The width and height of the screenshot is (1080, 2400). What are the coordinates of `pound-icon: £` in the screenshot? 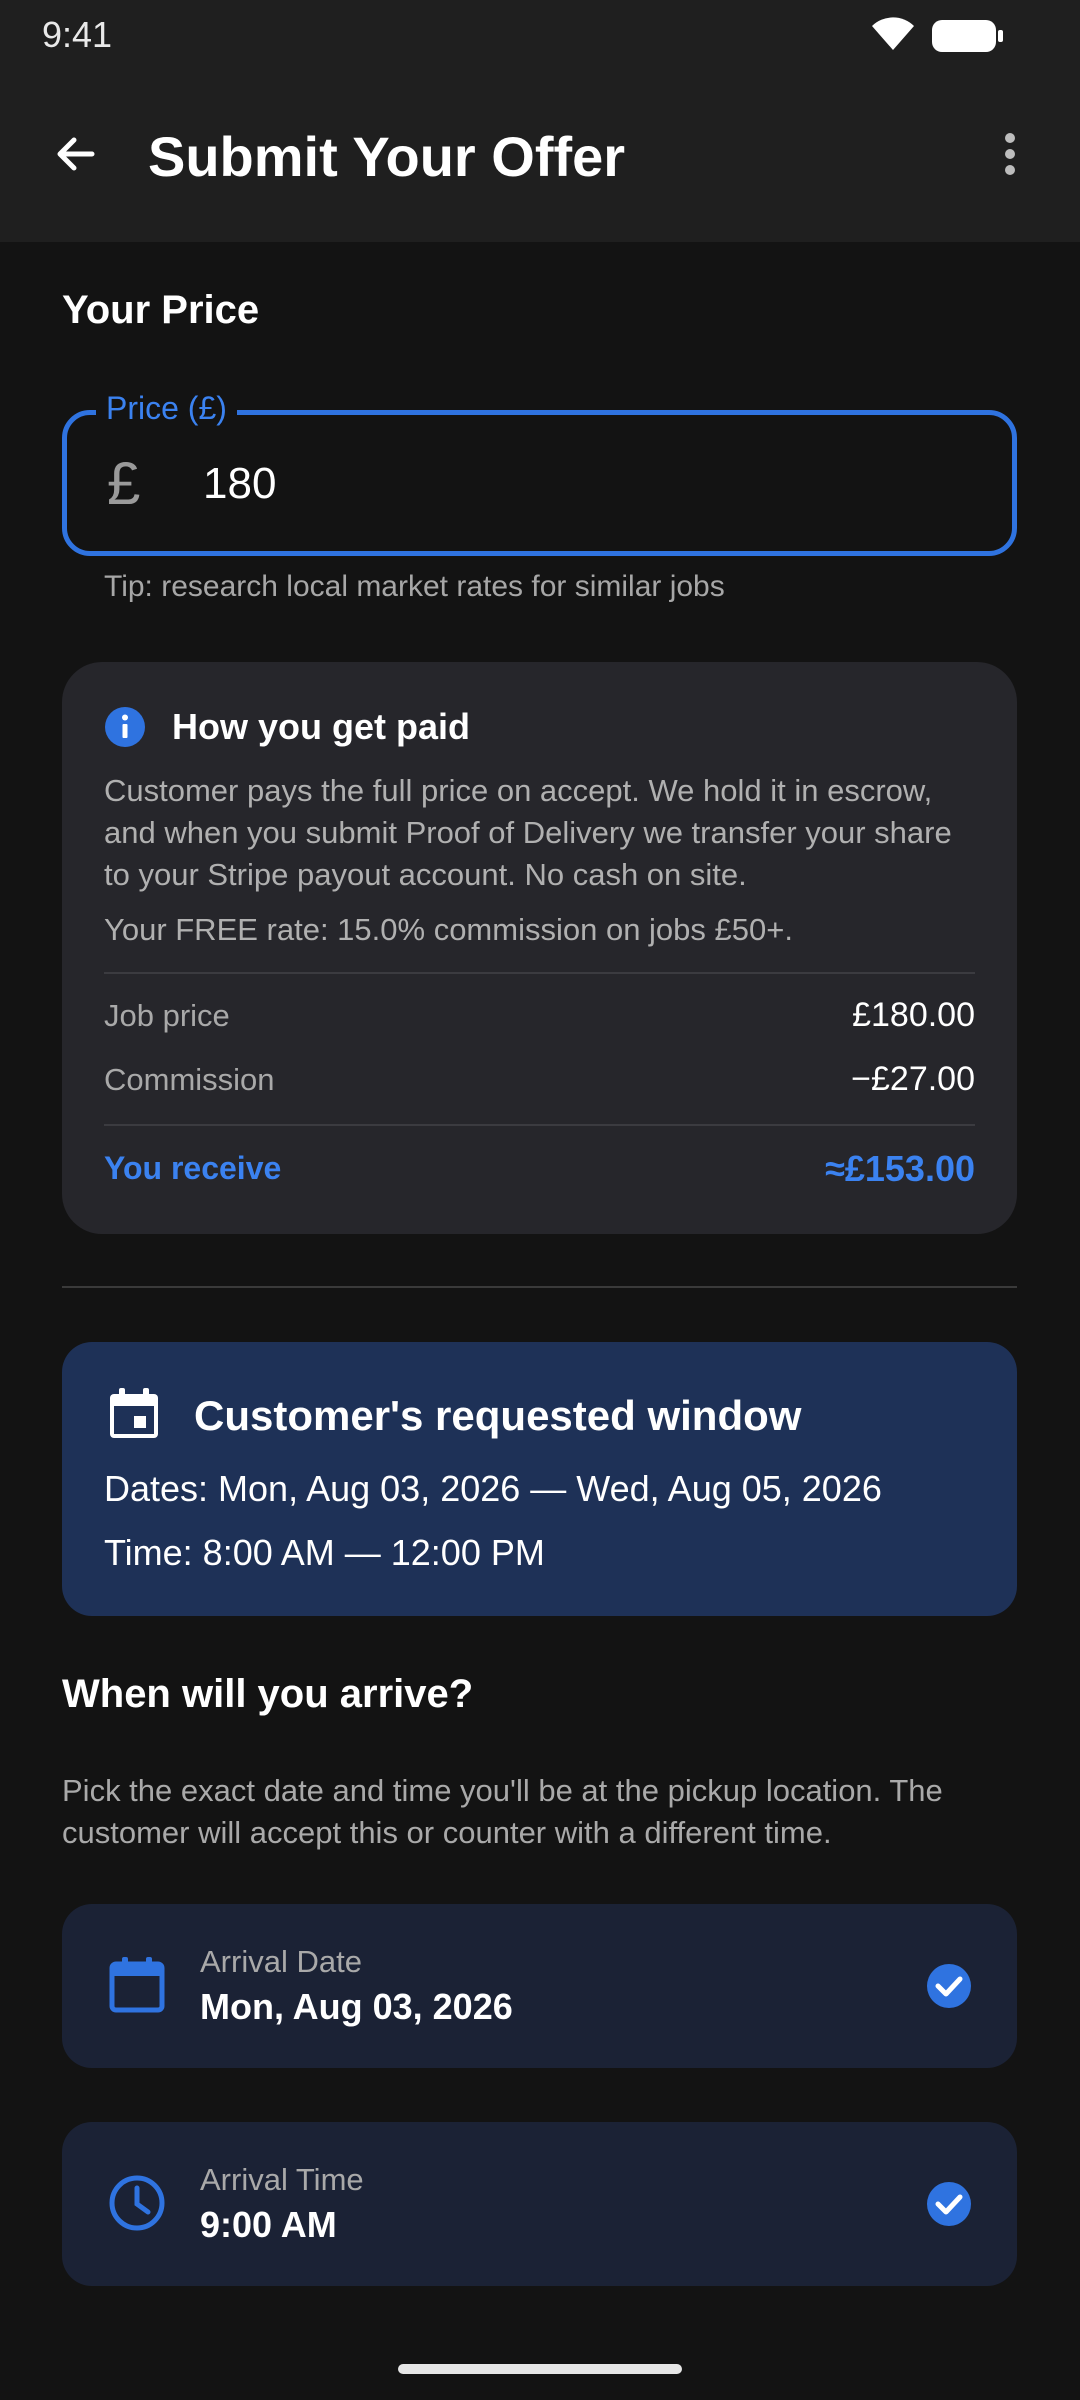 It's located at (124, 483).